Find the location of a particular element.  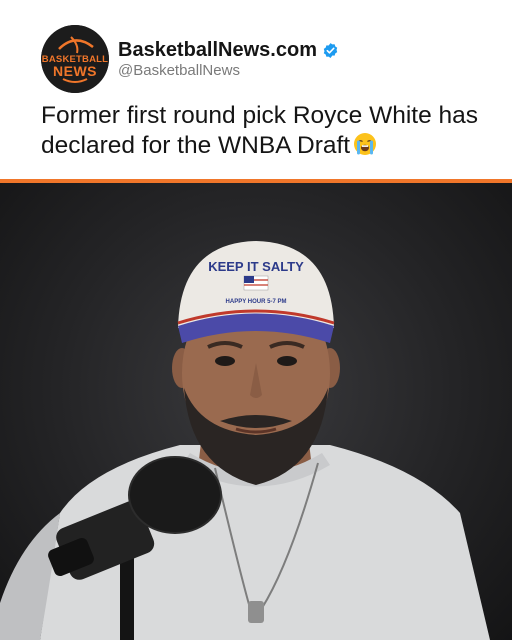

hat-subtext: HAPPY HOUR 5-7 PM is located at coordinates (256, 302).